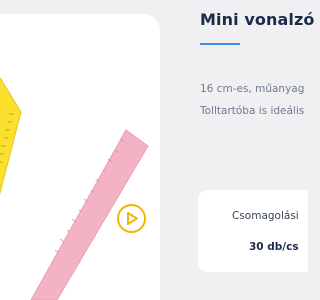 This screenshot has height=300, width=320. I want to click on product-description-size: 16 cm-es, műanyag, so click(252, 89).